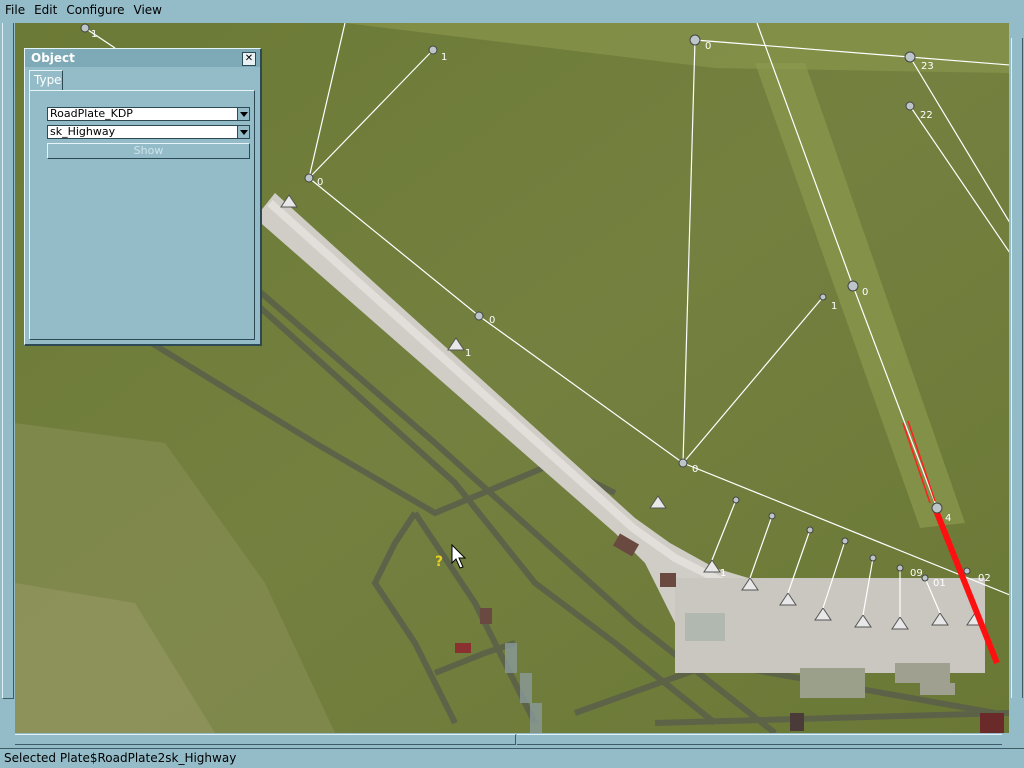 Image resolution: width=1024 pixels, height=768 pixels. I want to click on label-02: 02, so click(984, 578).